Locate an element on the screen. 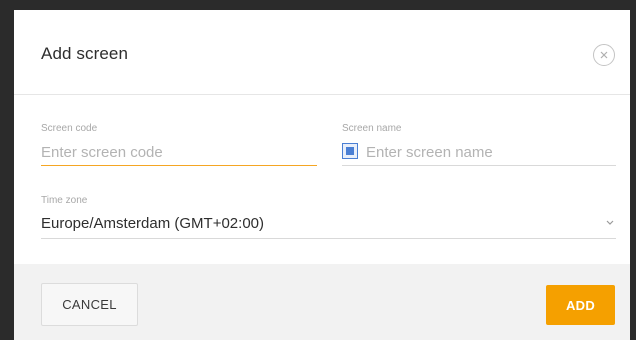 This screenshot has height=340, width=636. screen-code-input is located at coordinates (178, 152).